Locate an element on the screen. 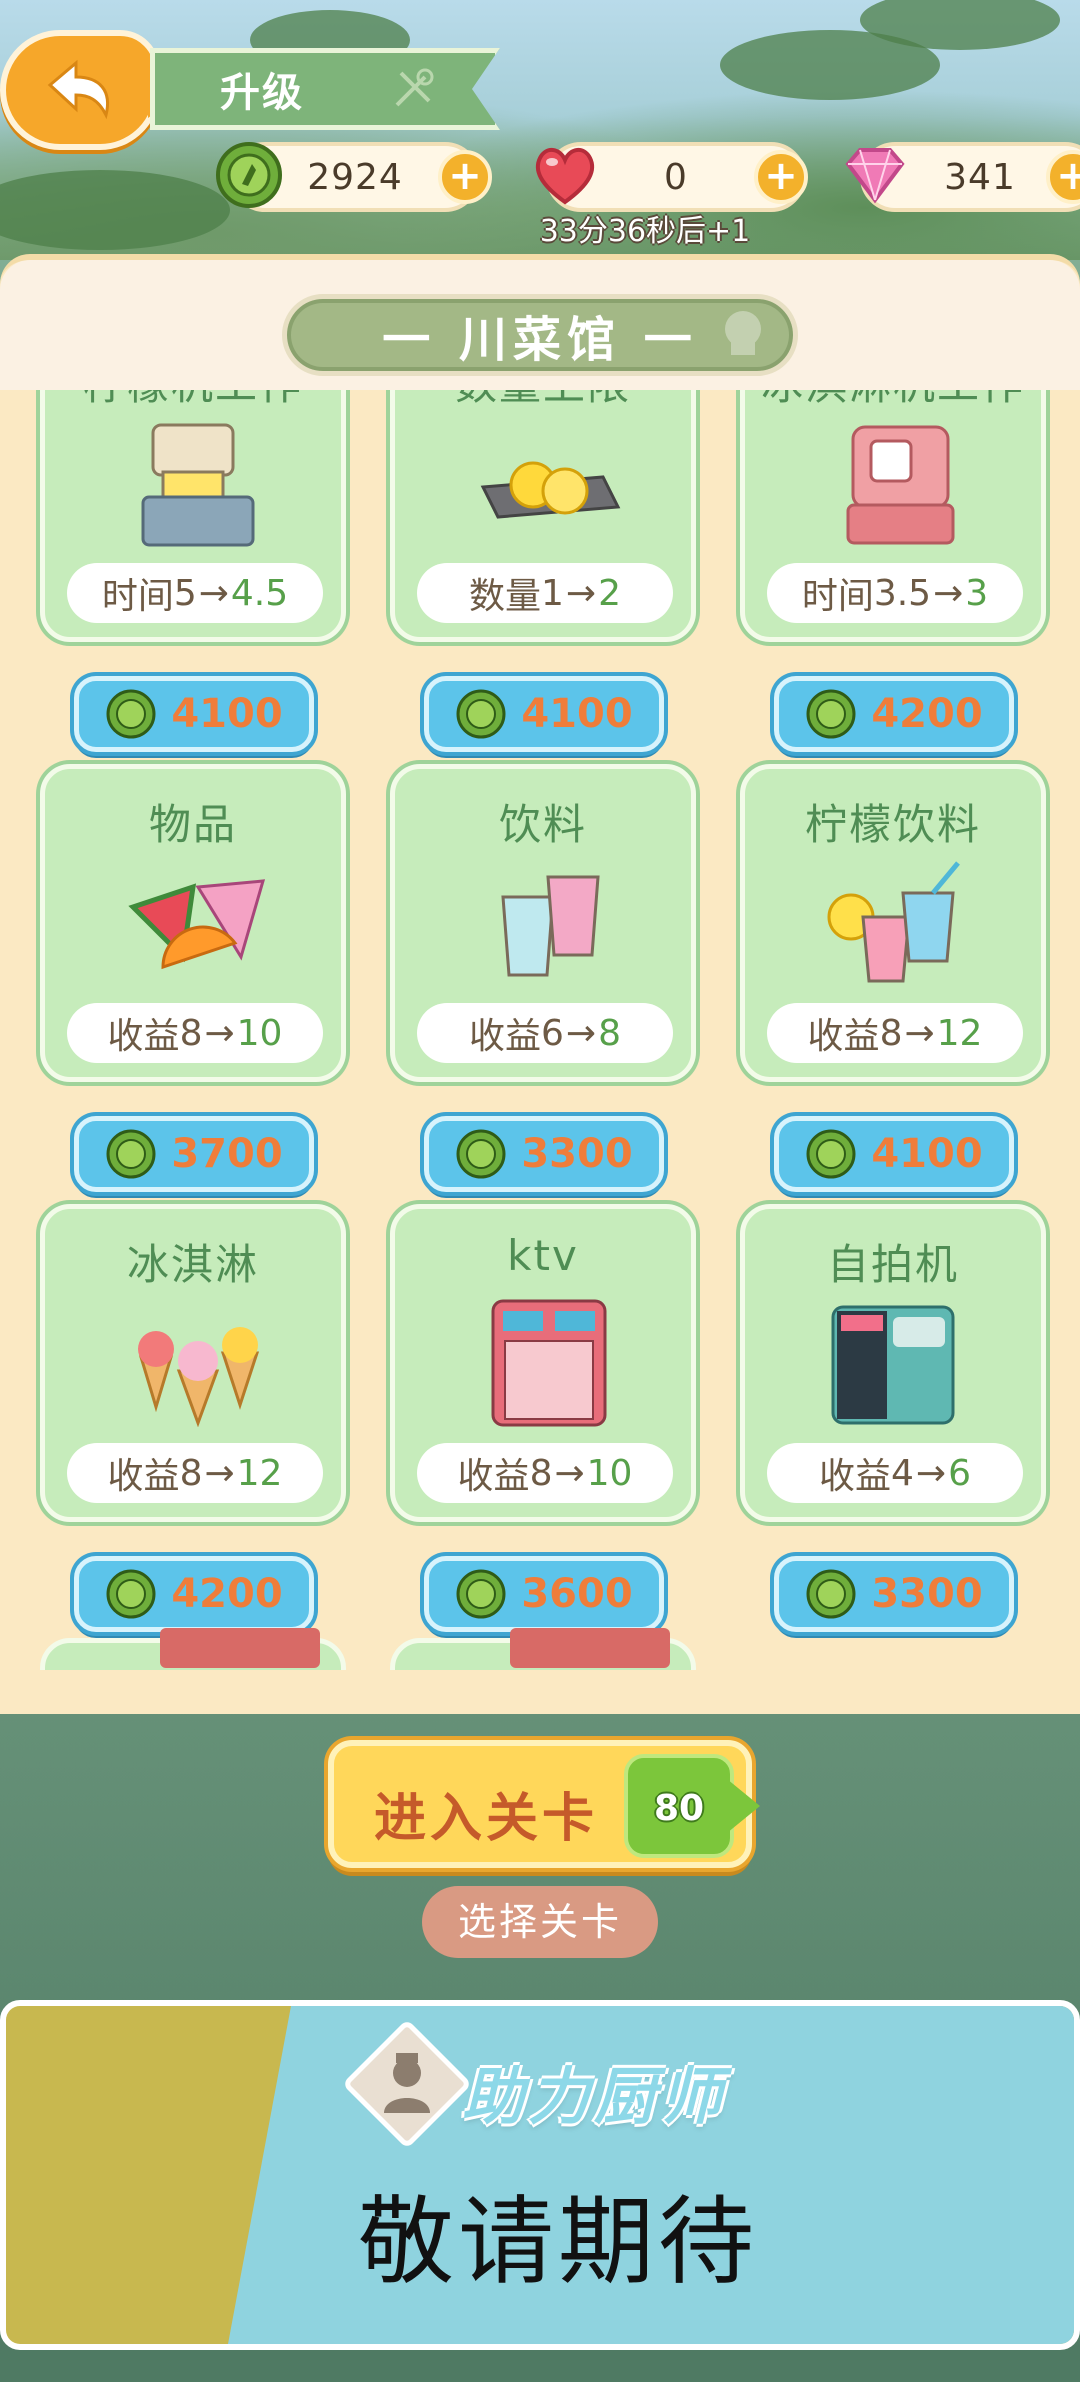  upgrade-stat: 收益 4 → 6 is located at coordinates (895, 1473).